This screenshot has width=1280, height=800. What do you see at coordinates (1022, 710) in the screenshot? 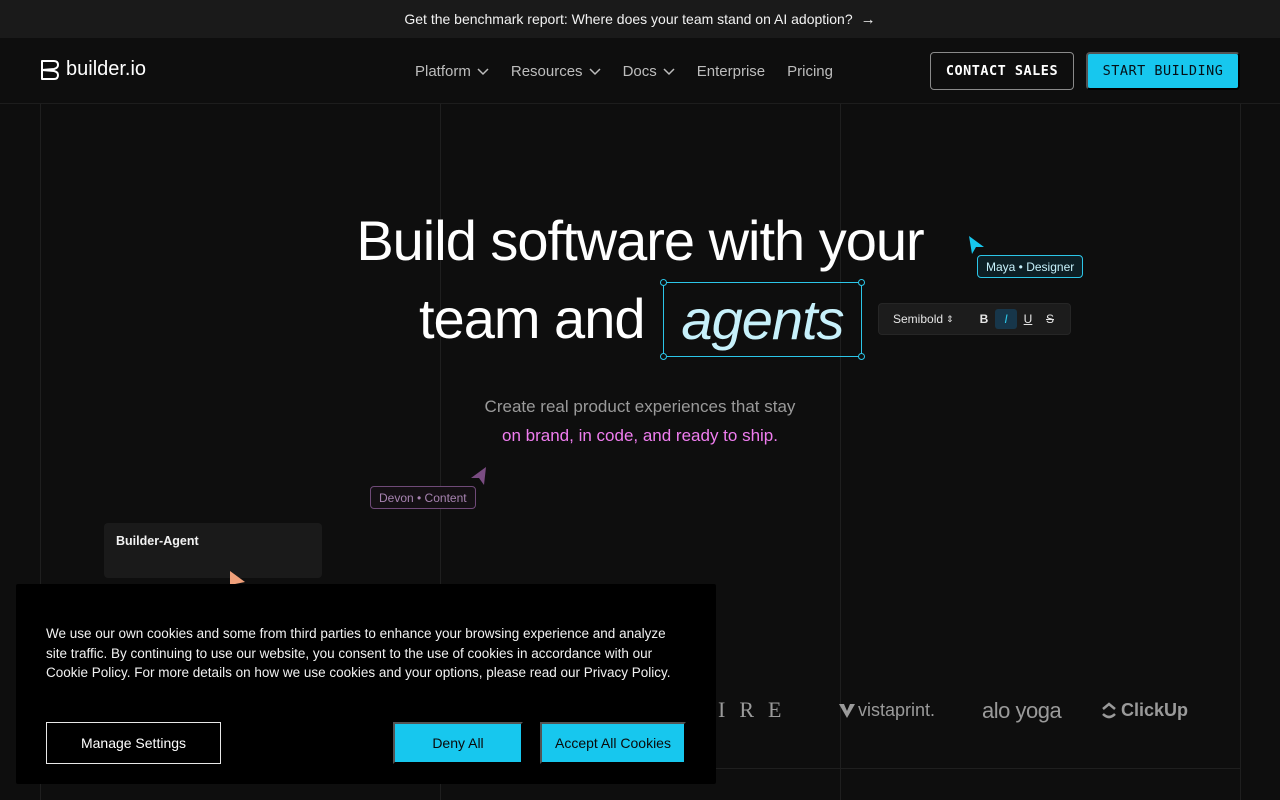
I see `customer-logo-aloyoga: alo yoga` at bounding box center [1022, 710].